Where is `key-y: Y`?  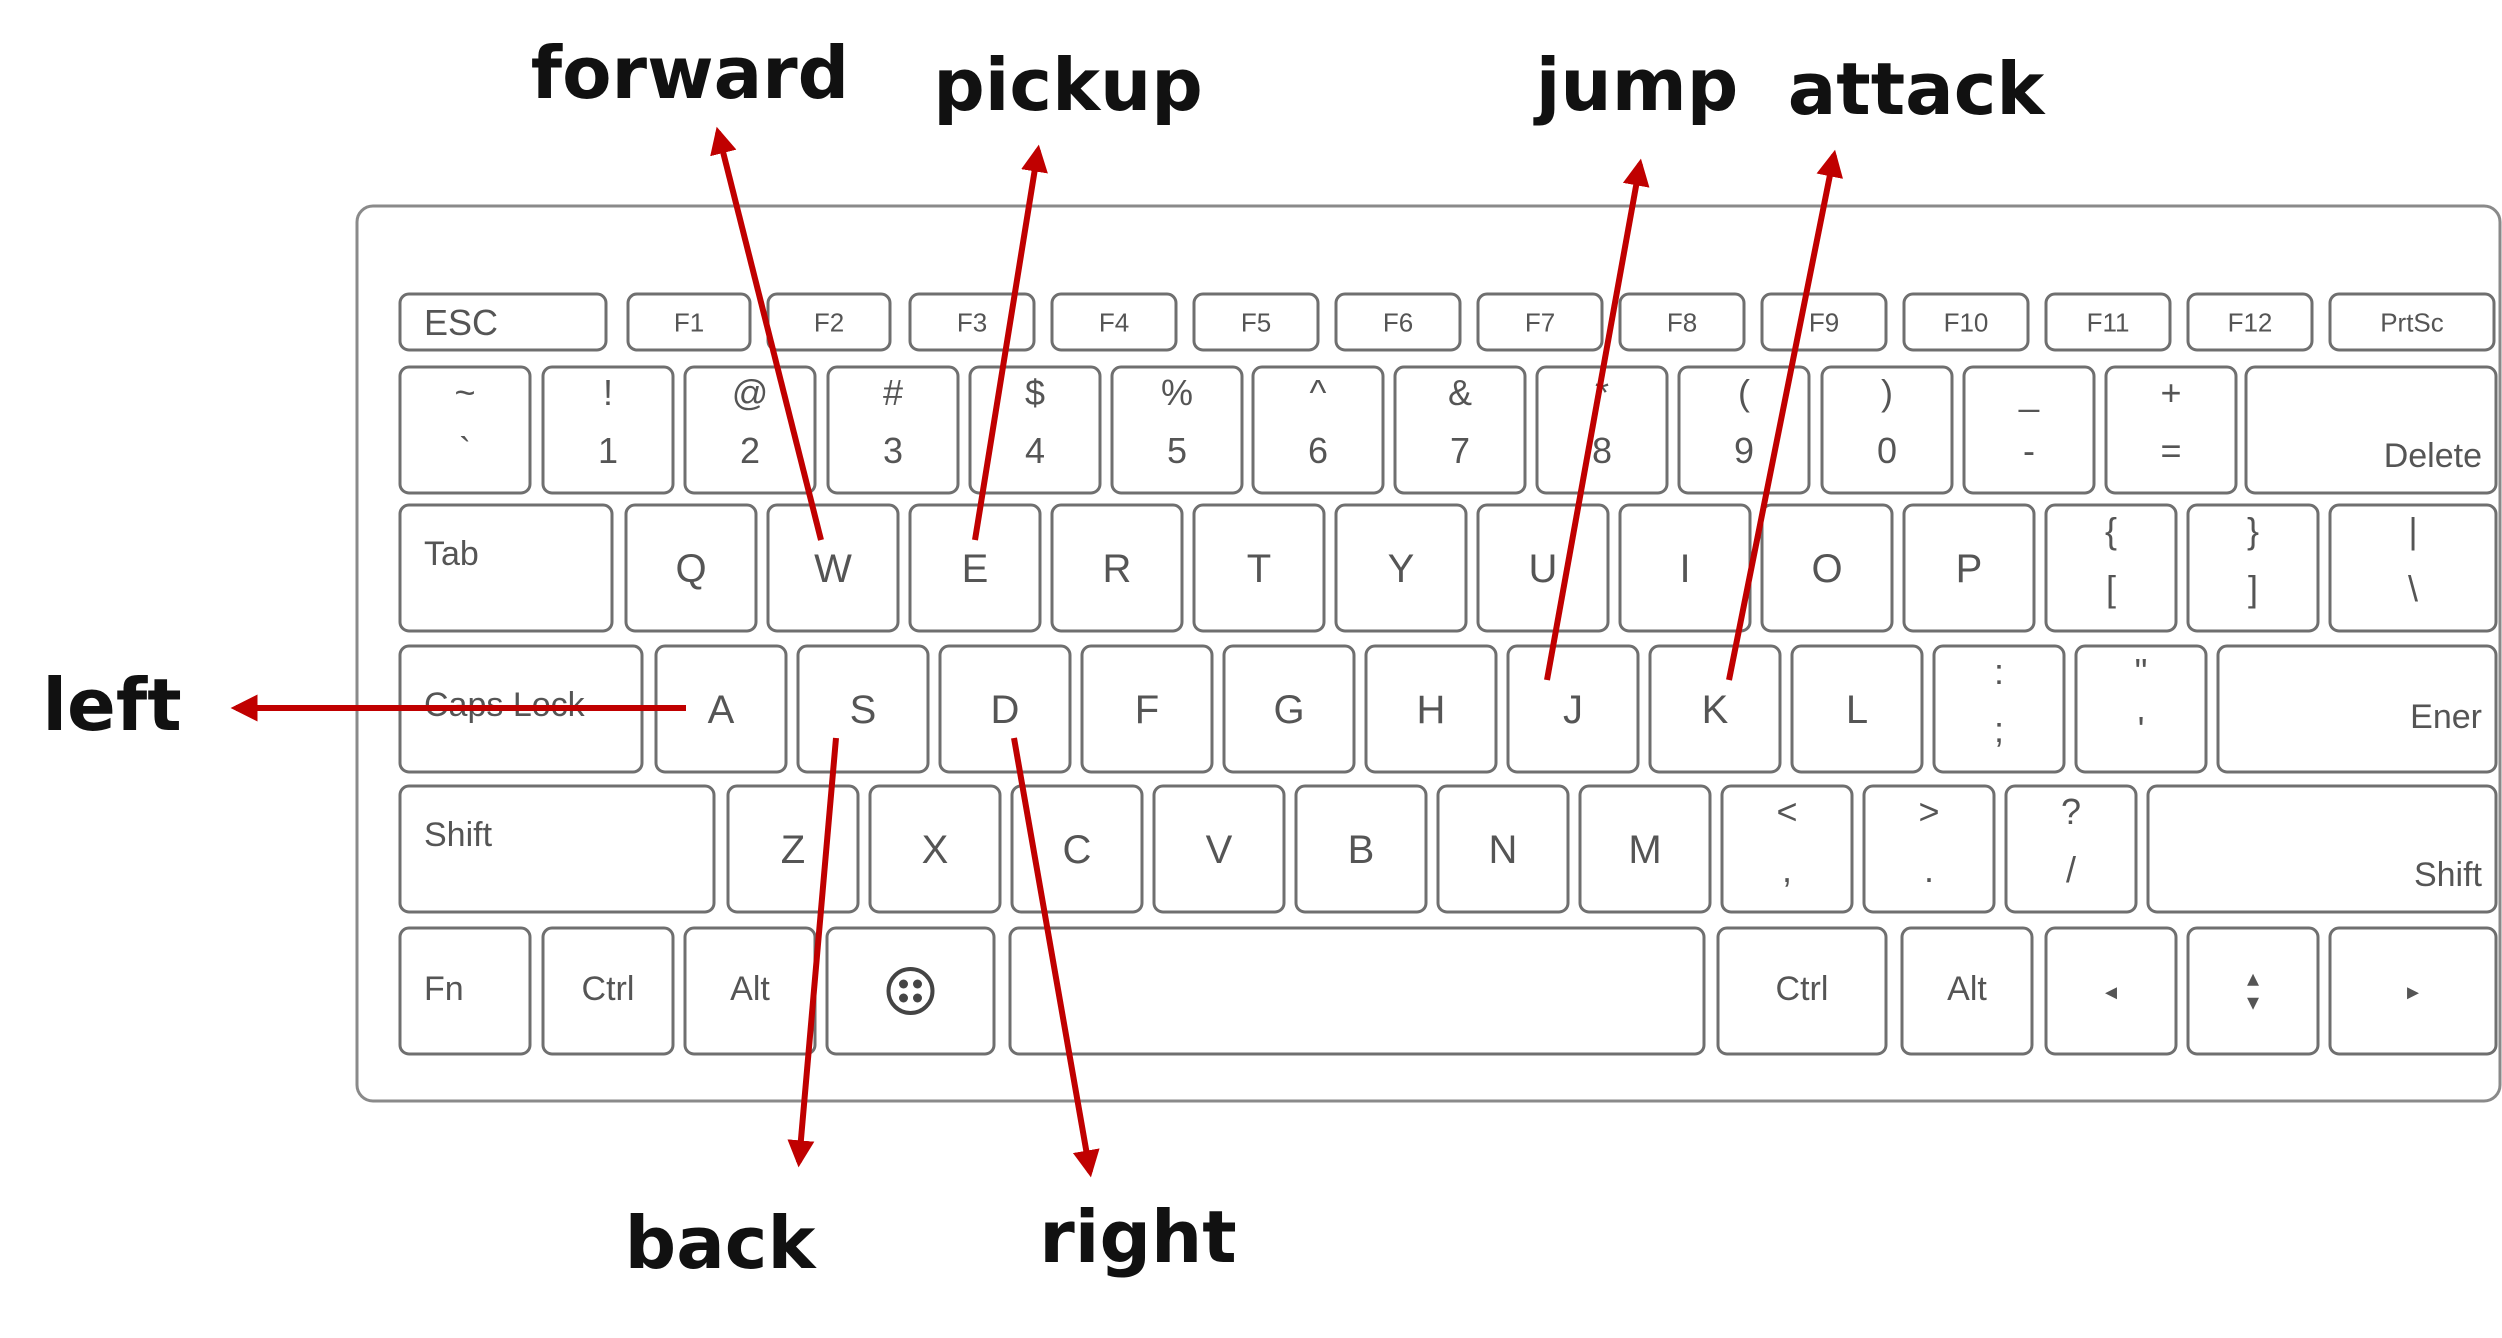 key-y: Y is located at coordinates (1401, 568).